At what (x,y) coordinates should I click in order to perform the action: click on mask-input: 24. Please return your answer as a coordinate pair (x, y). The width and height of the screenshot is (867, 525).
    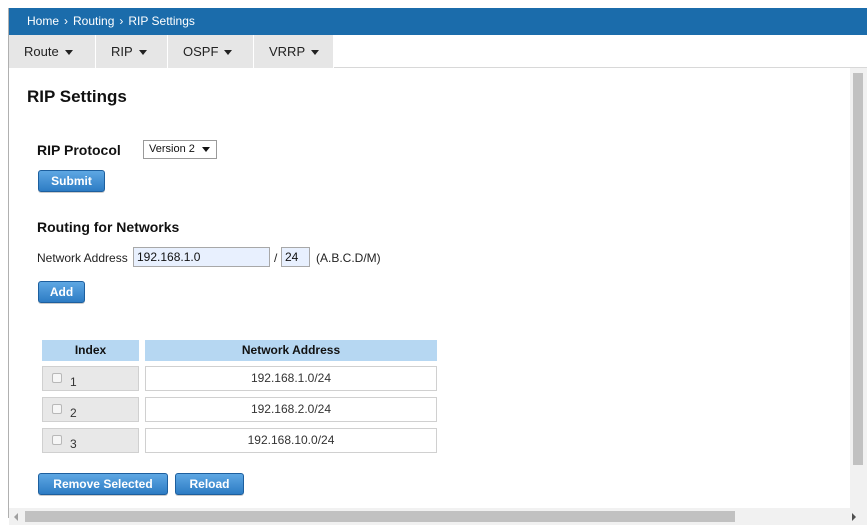
    Looking at the image, I should click on (295, 257).